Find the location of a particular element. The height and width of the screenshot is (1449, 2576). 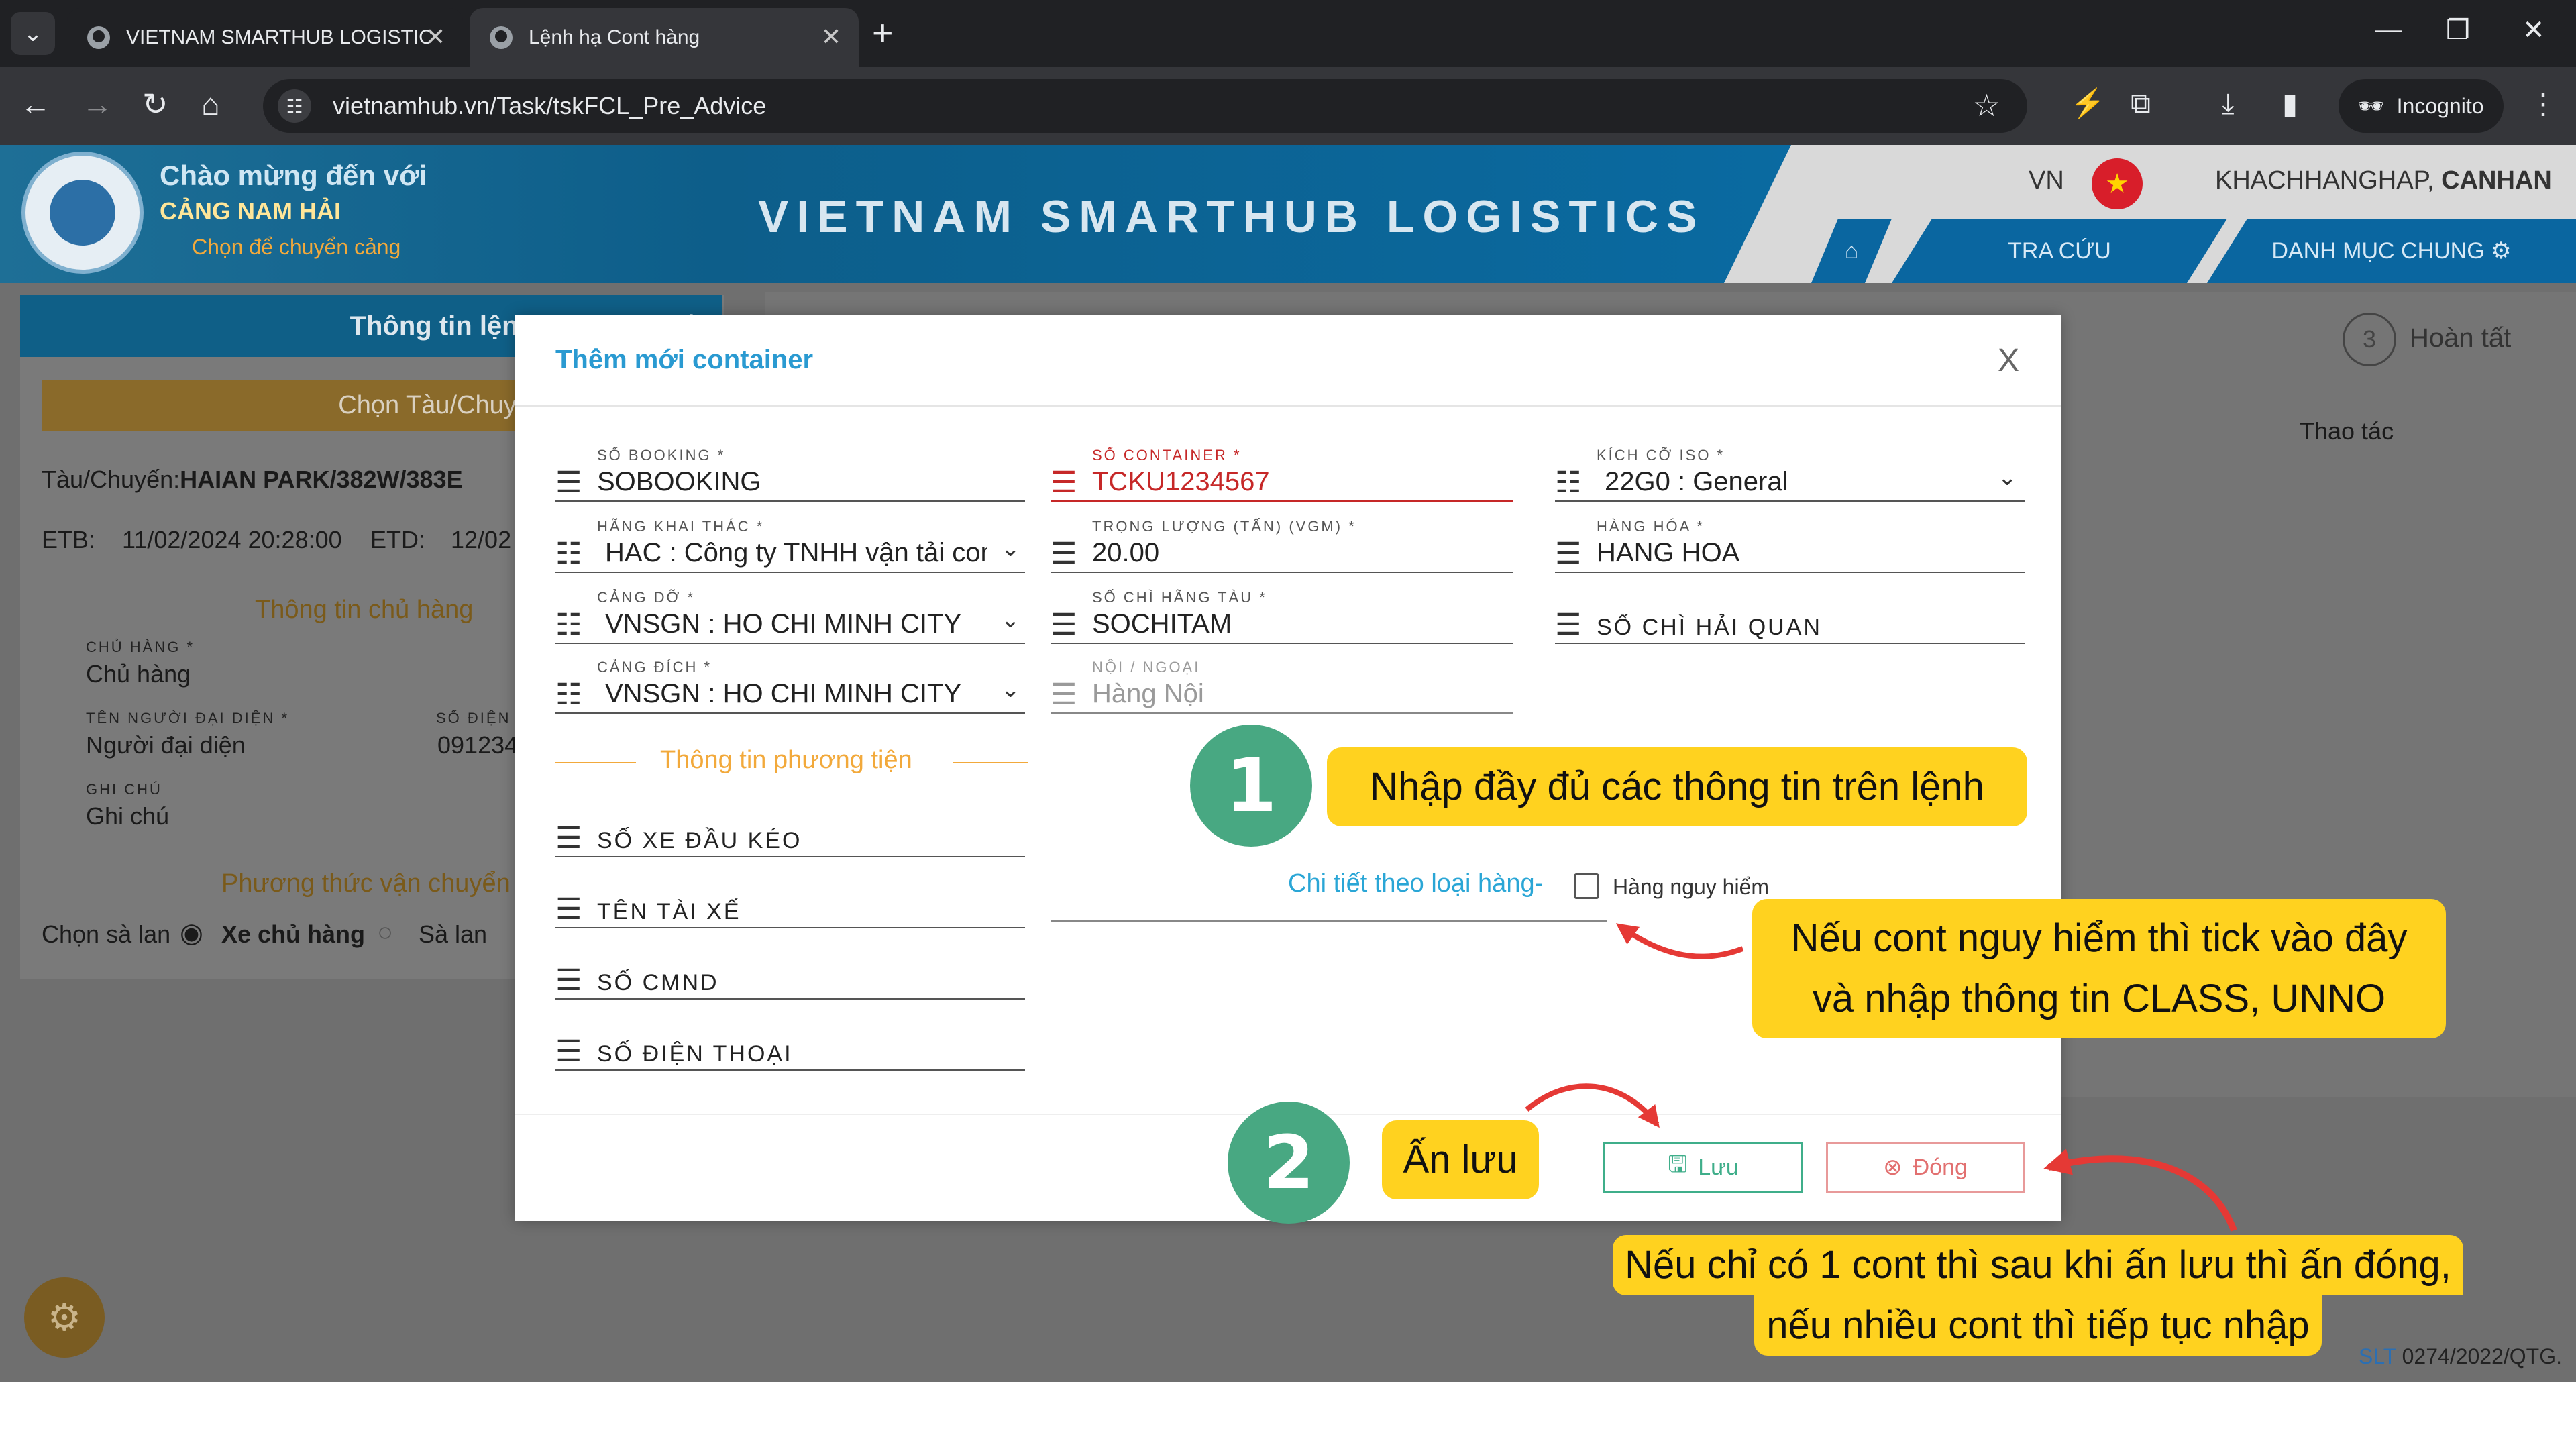

app-title: VIETNAM SMARTHUB LOGISTICS is located at coordinates (1231, 216).